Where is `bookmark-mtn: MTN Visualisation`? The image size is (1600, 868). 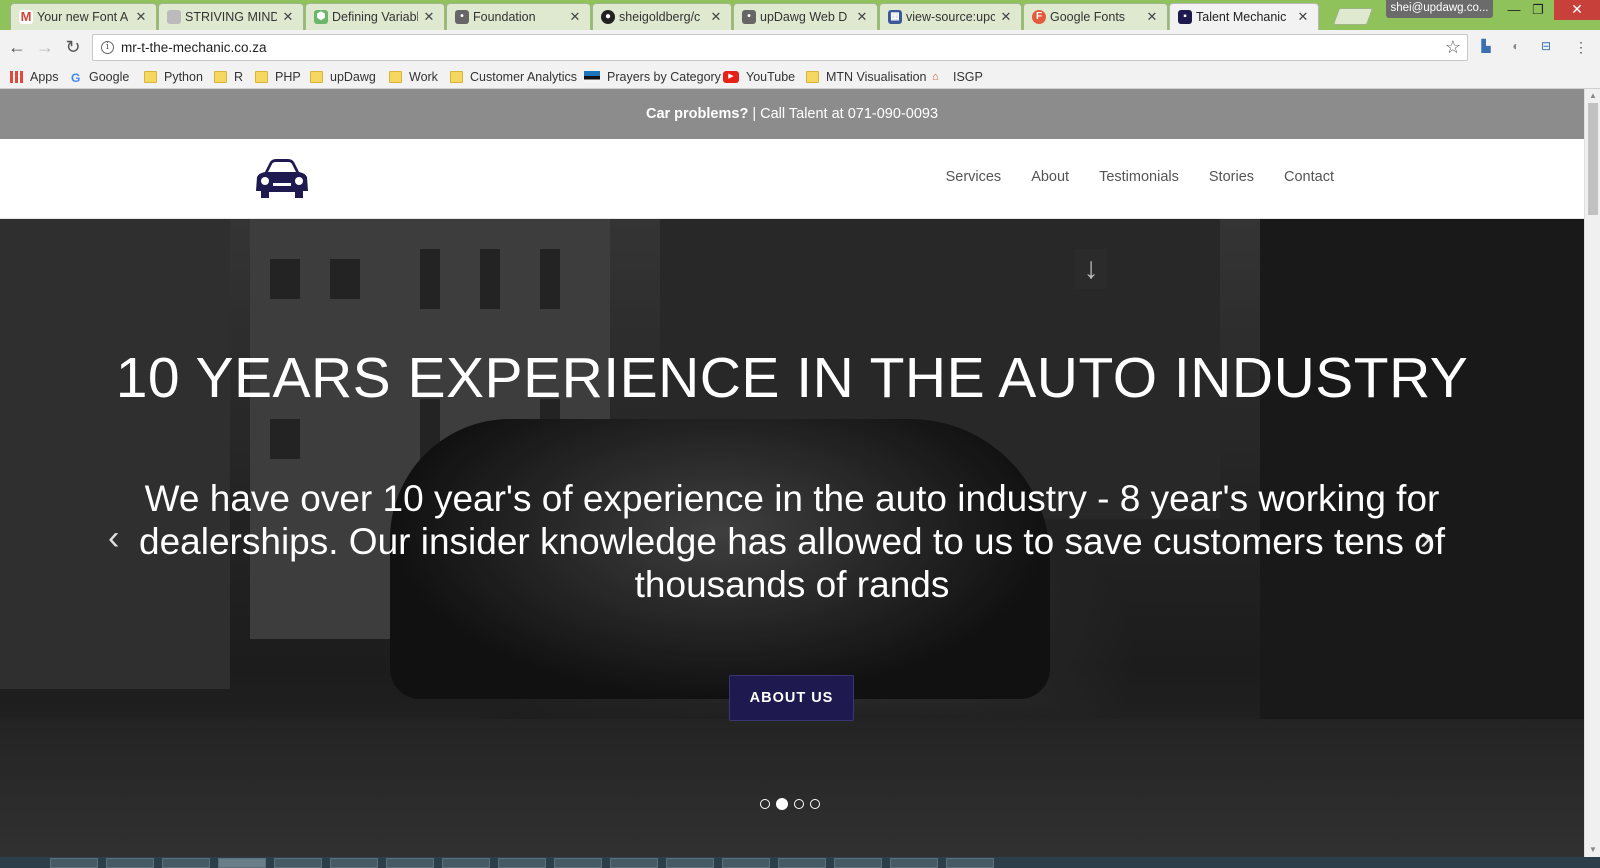 bookmark-mtn: MTN Visualisation is located at coordinates (866, 76).